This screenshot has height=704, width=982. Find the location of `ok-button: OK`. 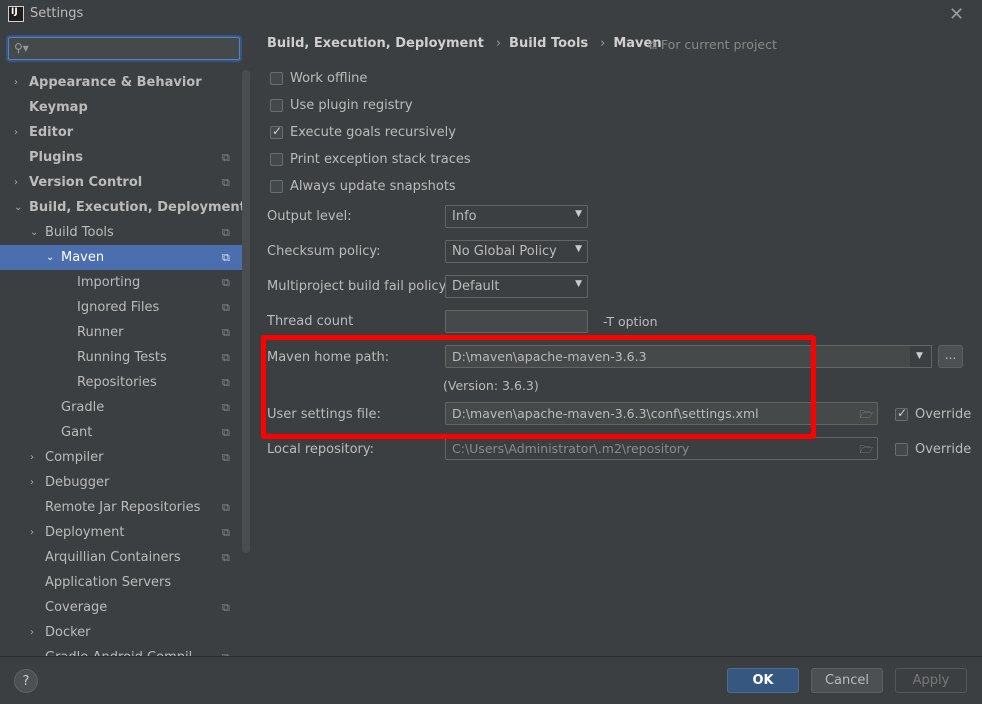

ok-button: OK is located at coordinates (763, 680).